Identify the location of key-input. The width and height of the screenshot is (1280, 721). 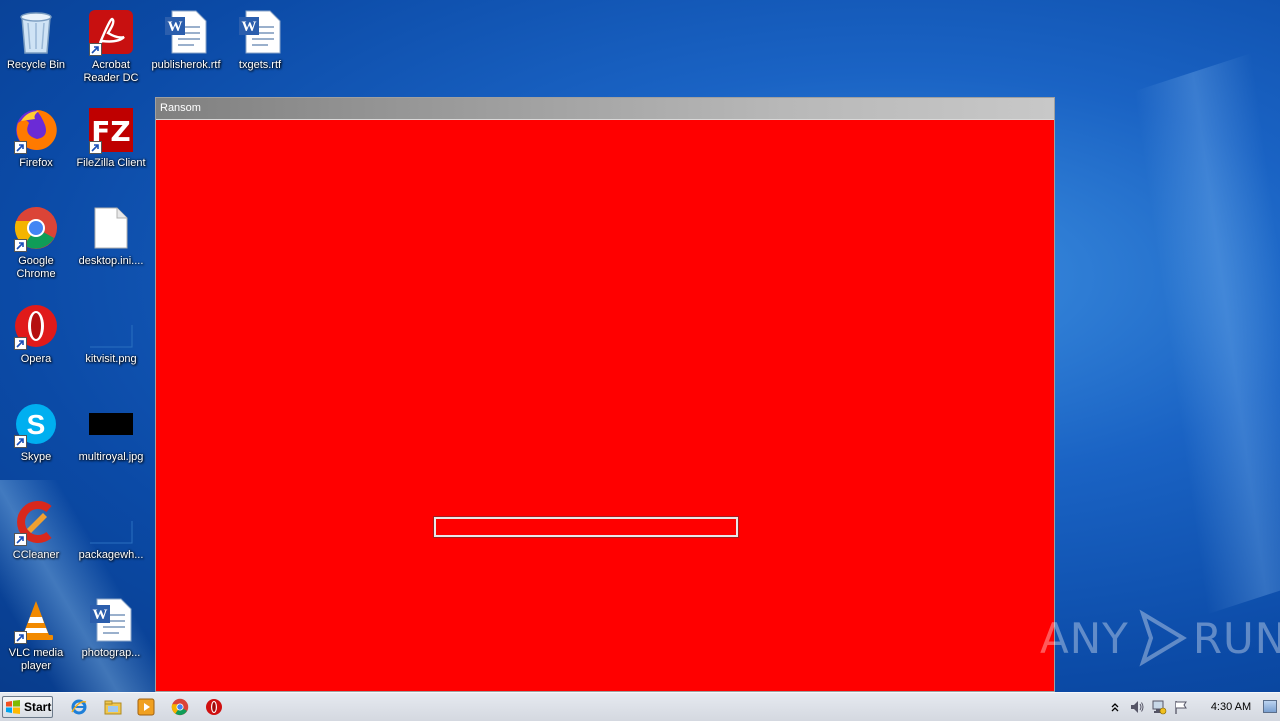
(586, 527).